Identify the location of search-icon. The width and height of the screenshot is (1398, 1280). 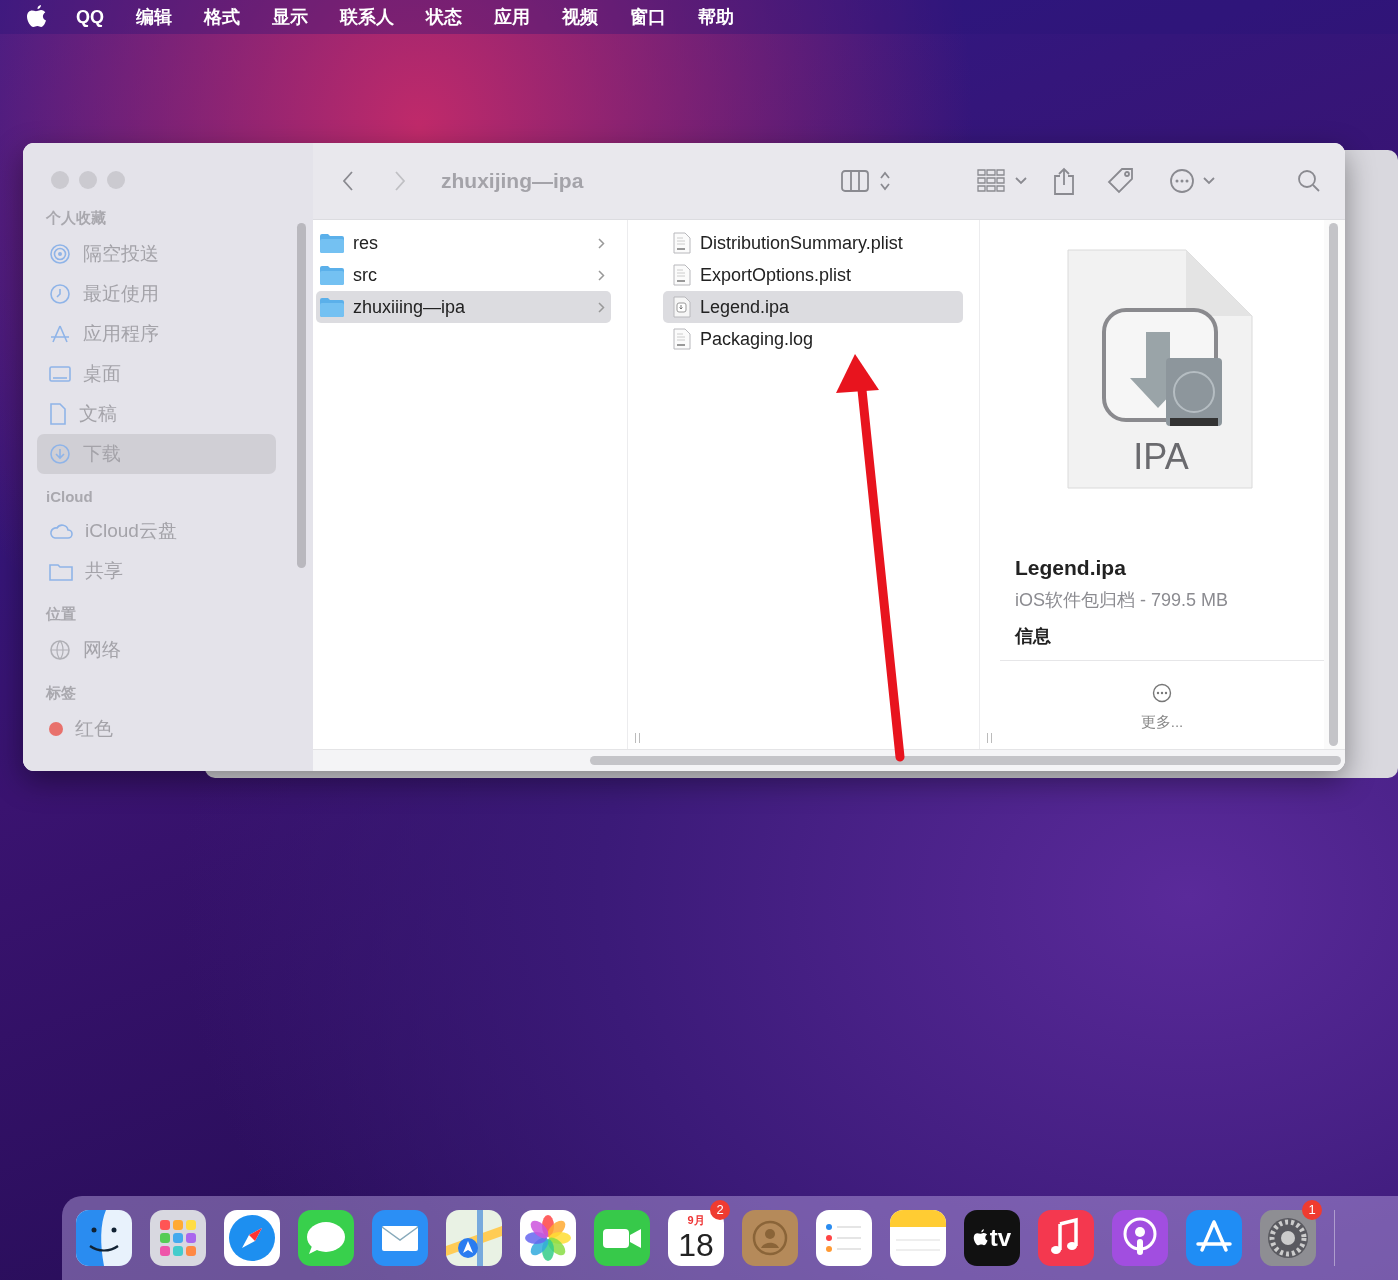
(1309, 181).